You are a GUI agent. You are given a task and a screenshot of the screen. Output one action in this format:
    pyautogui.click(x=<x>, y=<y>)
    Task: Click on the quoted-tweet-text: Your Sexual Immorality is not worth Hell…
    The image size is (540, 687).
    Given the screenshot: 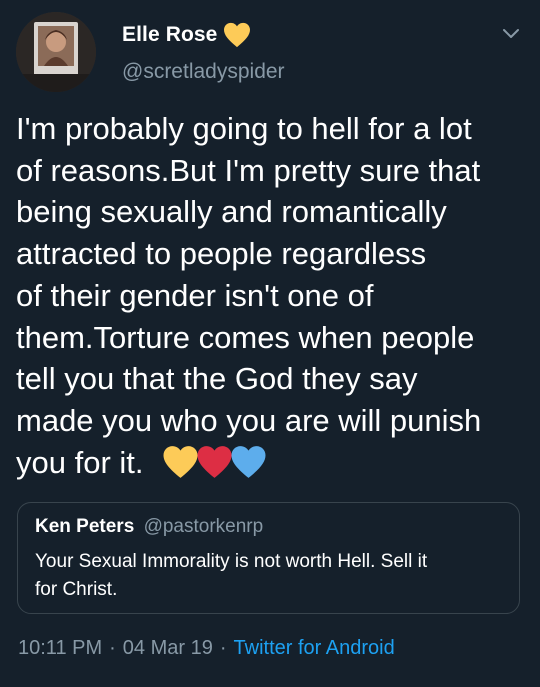 What is the action you would take?
    pyautogui.click(x=231, y=575)
    